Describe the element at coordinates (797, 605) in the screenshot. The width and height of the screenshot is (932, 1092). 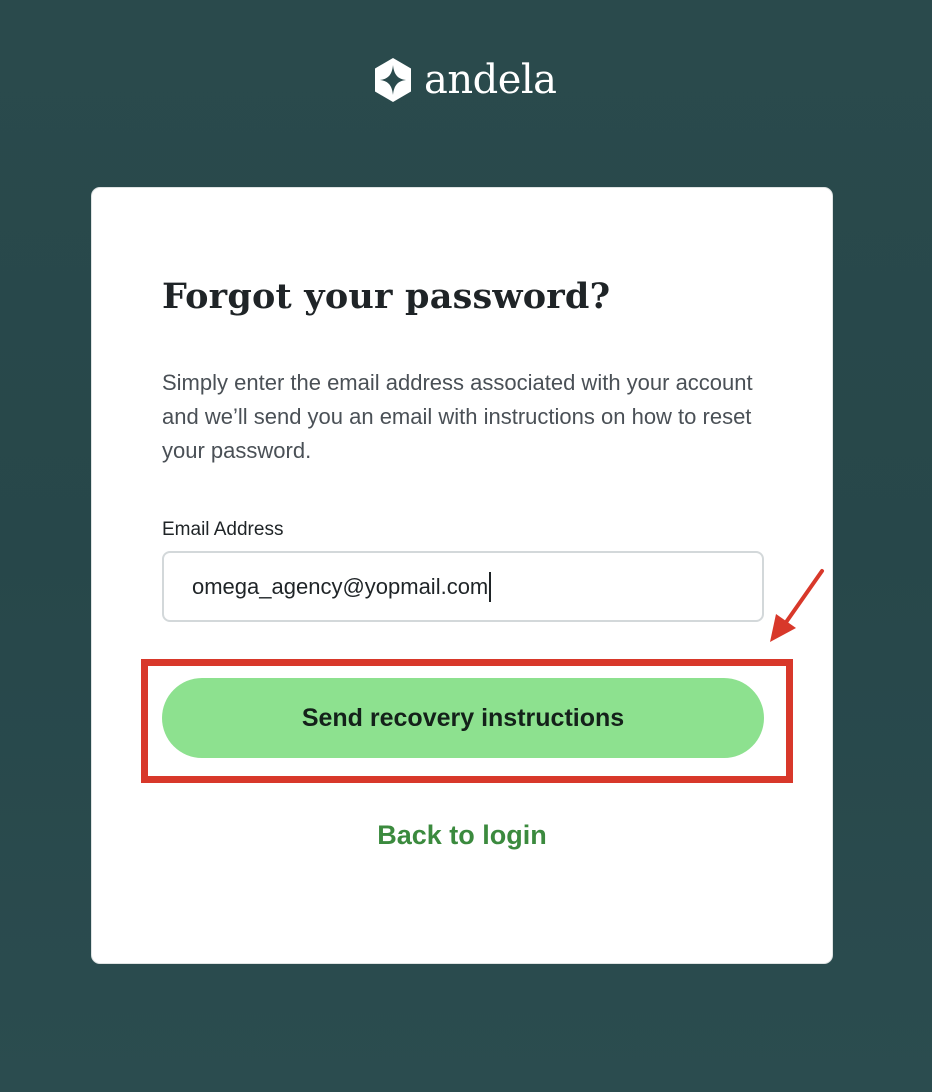
I see `arrow-down-left-icon` at that location.